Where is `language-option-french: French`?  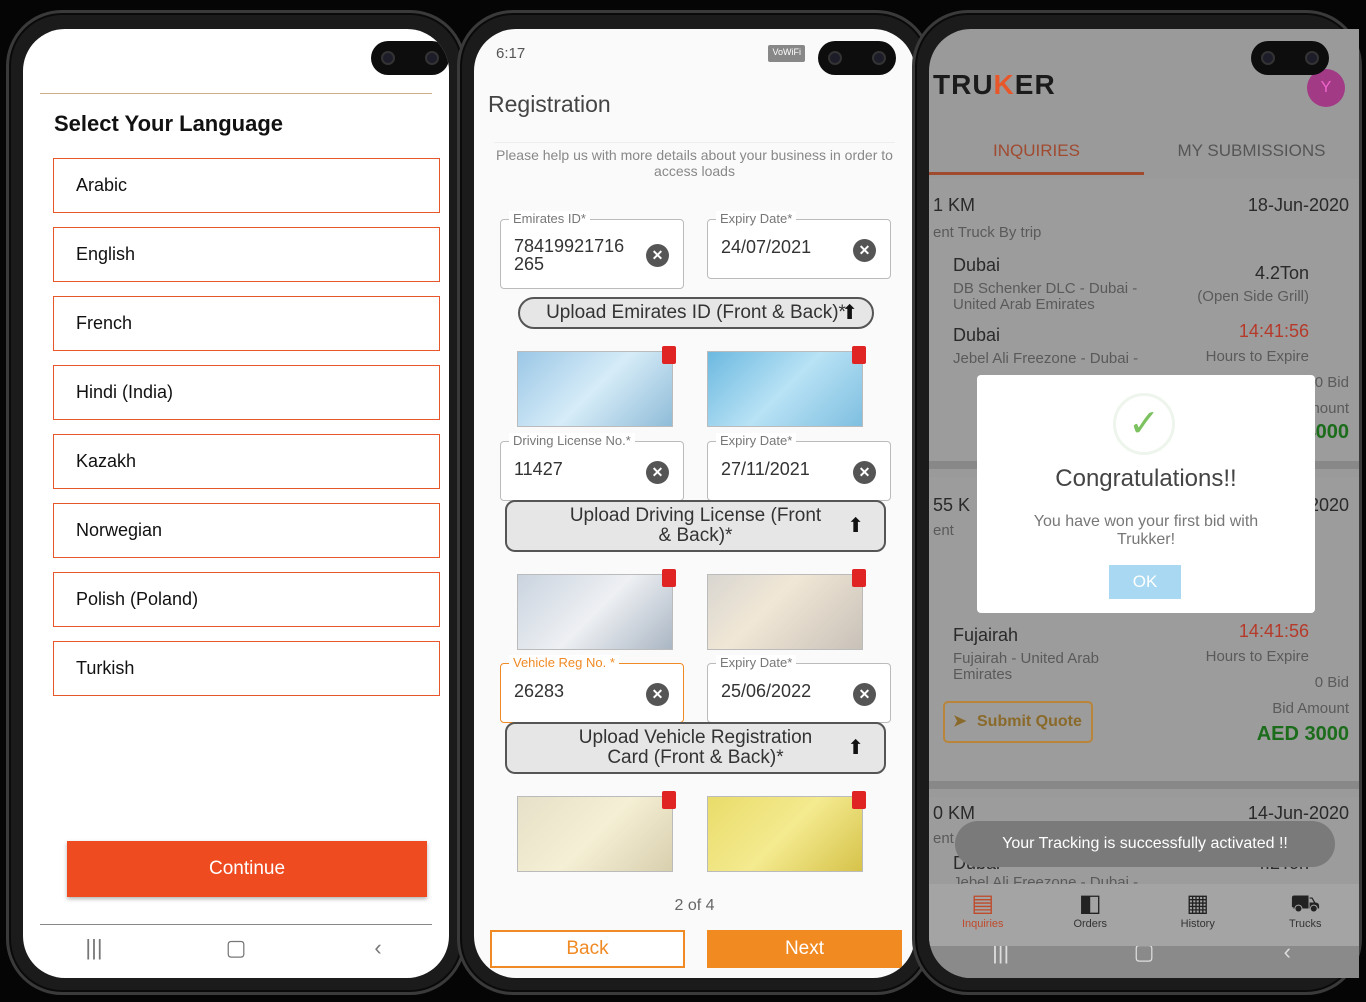 language-option-french: French is located at coordinates (246, 323).